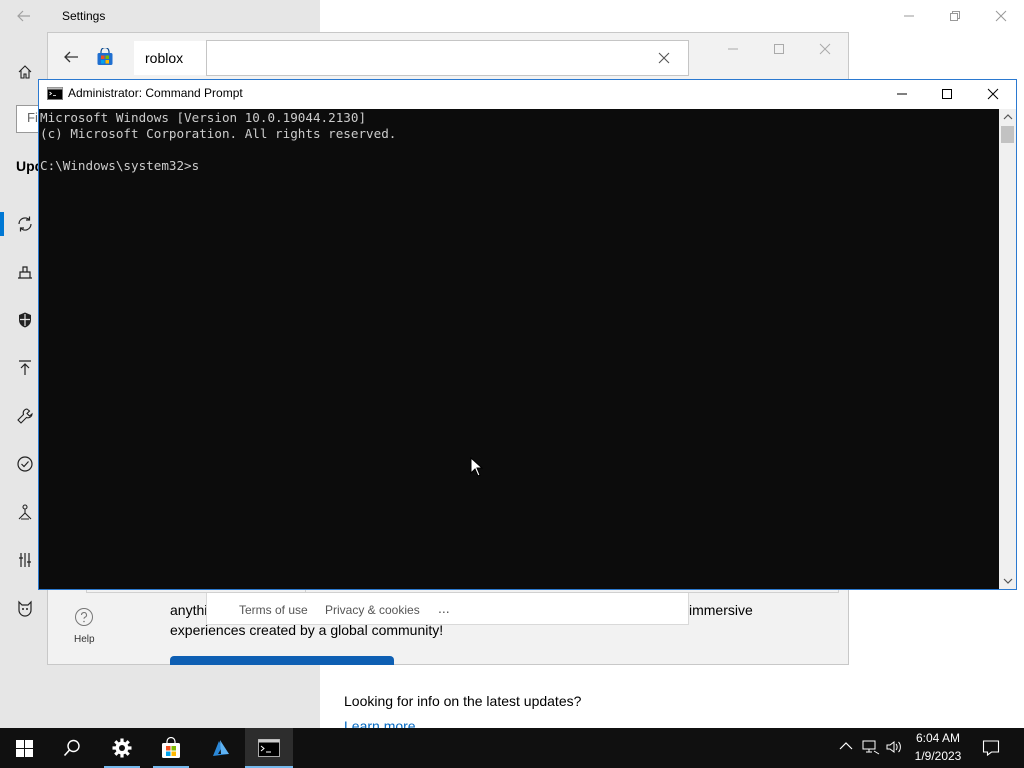 This screenshot has width=1024, height=768. I want to click on store-back-icon, so click(71, 57).